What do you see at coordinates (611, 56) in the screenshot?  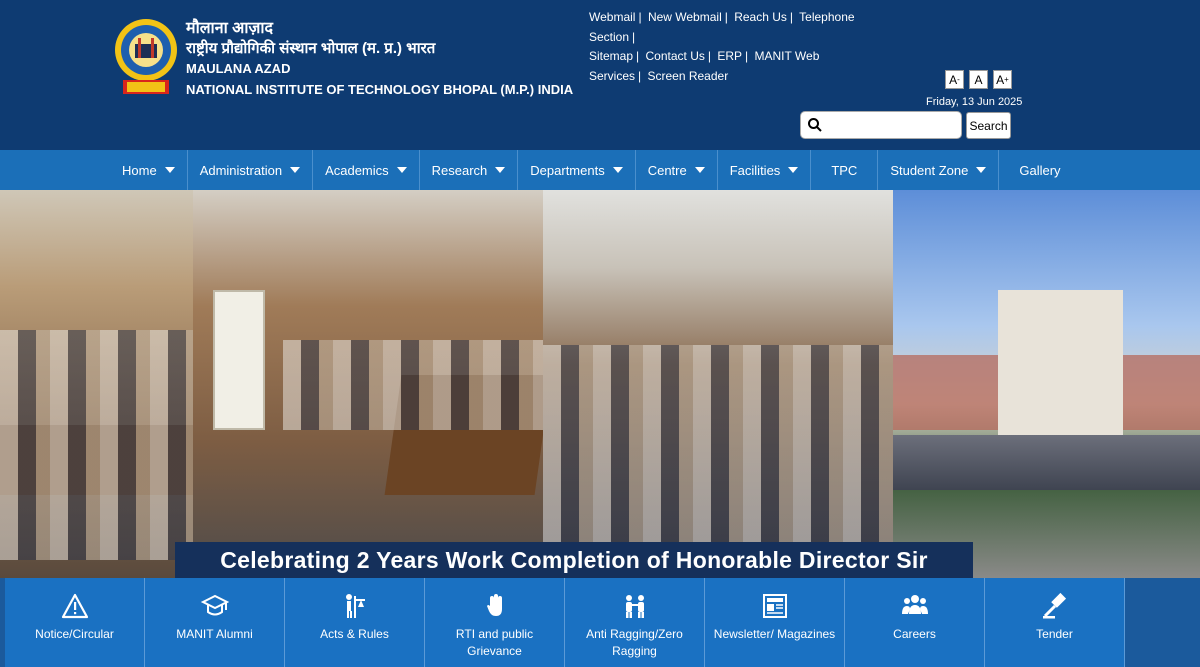 I see `link-sitemap: Sitemap` at bounding box center [611, 56].